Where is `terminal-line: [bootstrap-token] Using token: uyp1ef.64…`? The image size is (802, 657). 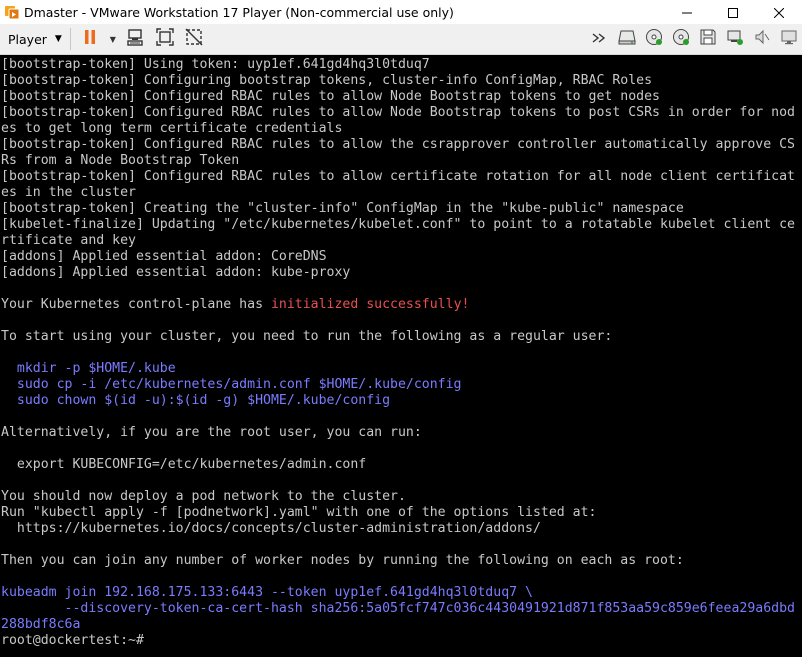 terminal-line: [bootstrap-token] Using token: uyp1ef.64… is located at coordinates (215, 64).